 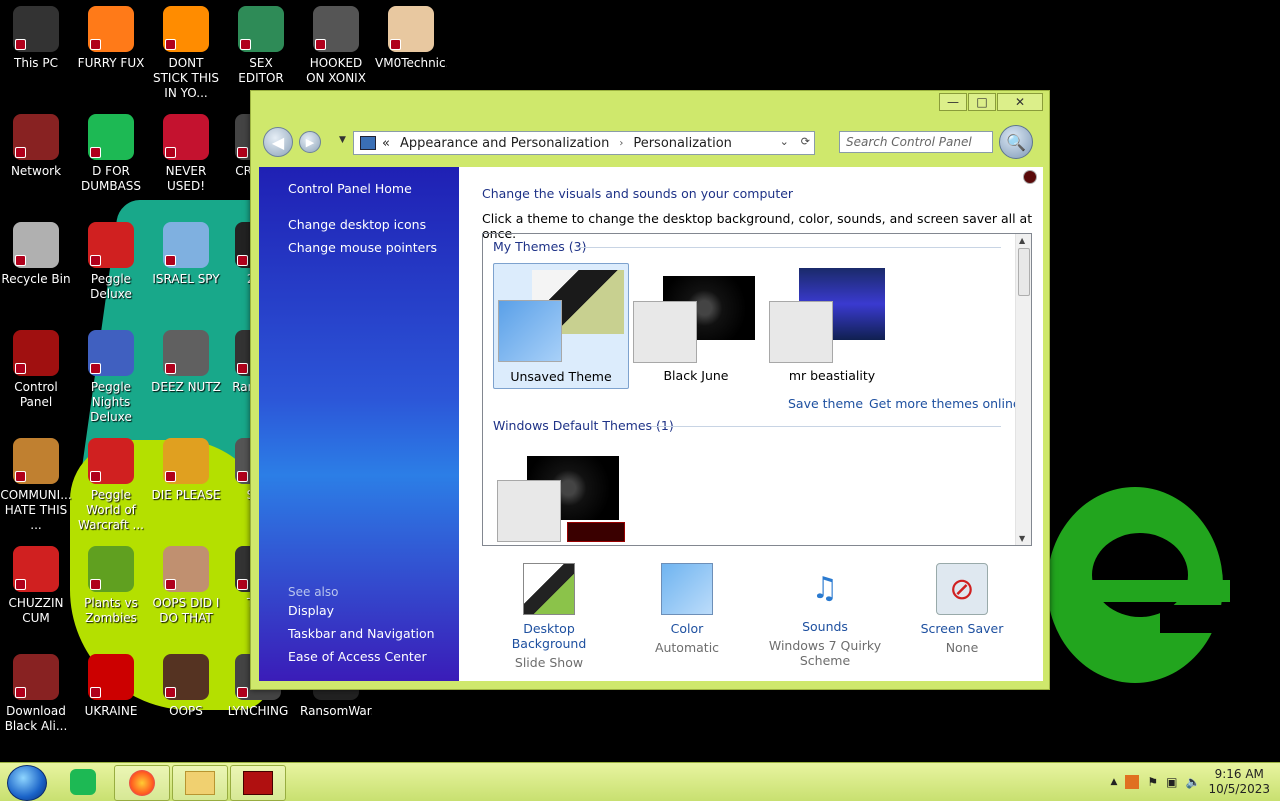 What do you see at coordinates (111, 586) in the screenshot?
I see `desktop-icon: Plants vs Zombies` at bounding box center [111, 586].